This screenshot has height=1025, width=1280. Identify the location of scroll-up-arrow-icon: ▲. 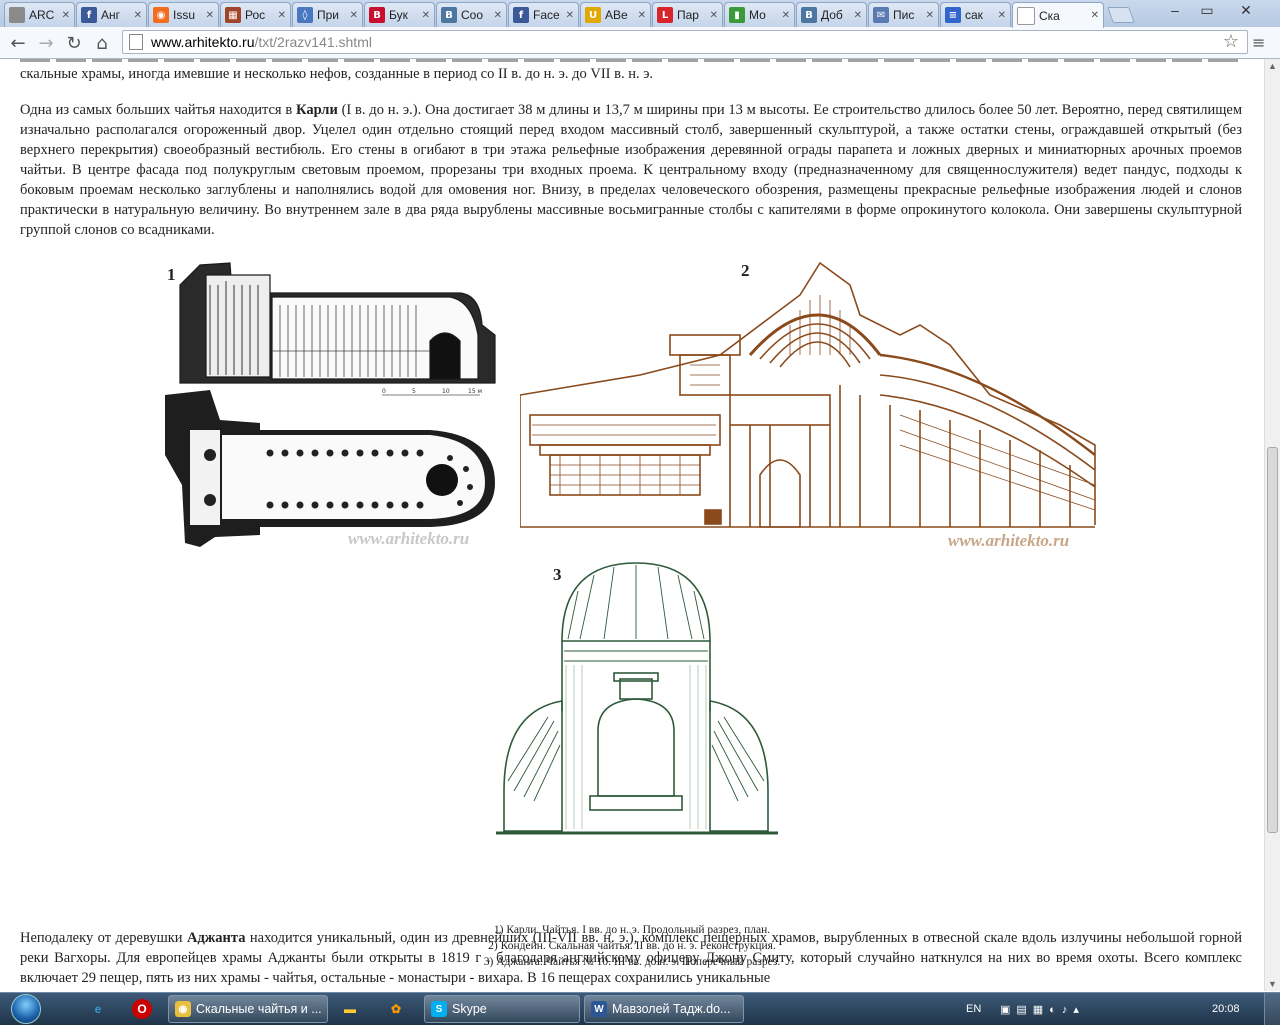
(1272, 66).